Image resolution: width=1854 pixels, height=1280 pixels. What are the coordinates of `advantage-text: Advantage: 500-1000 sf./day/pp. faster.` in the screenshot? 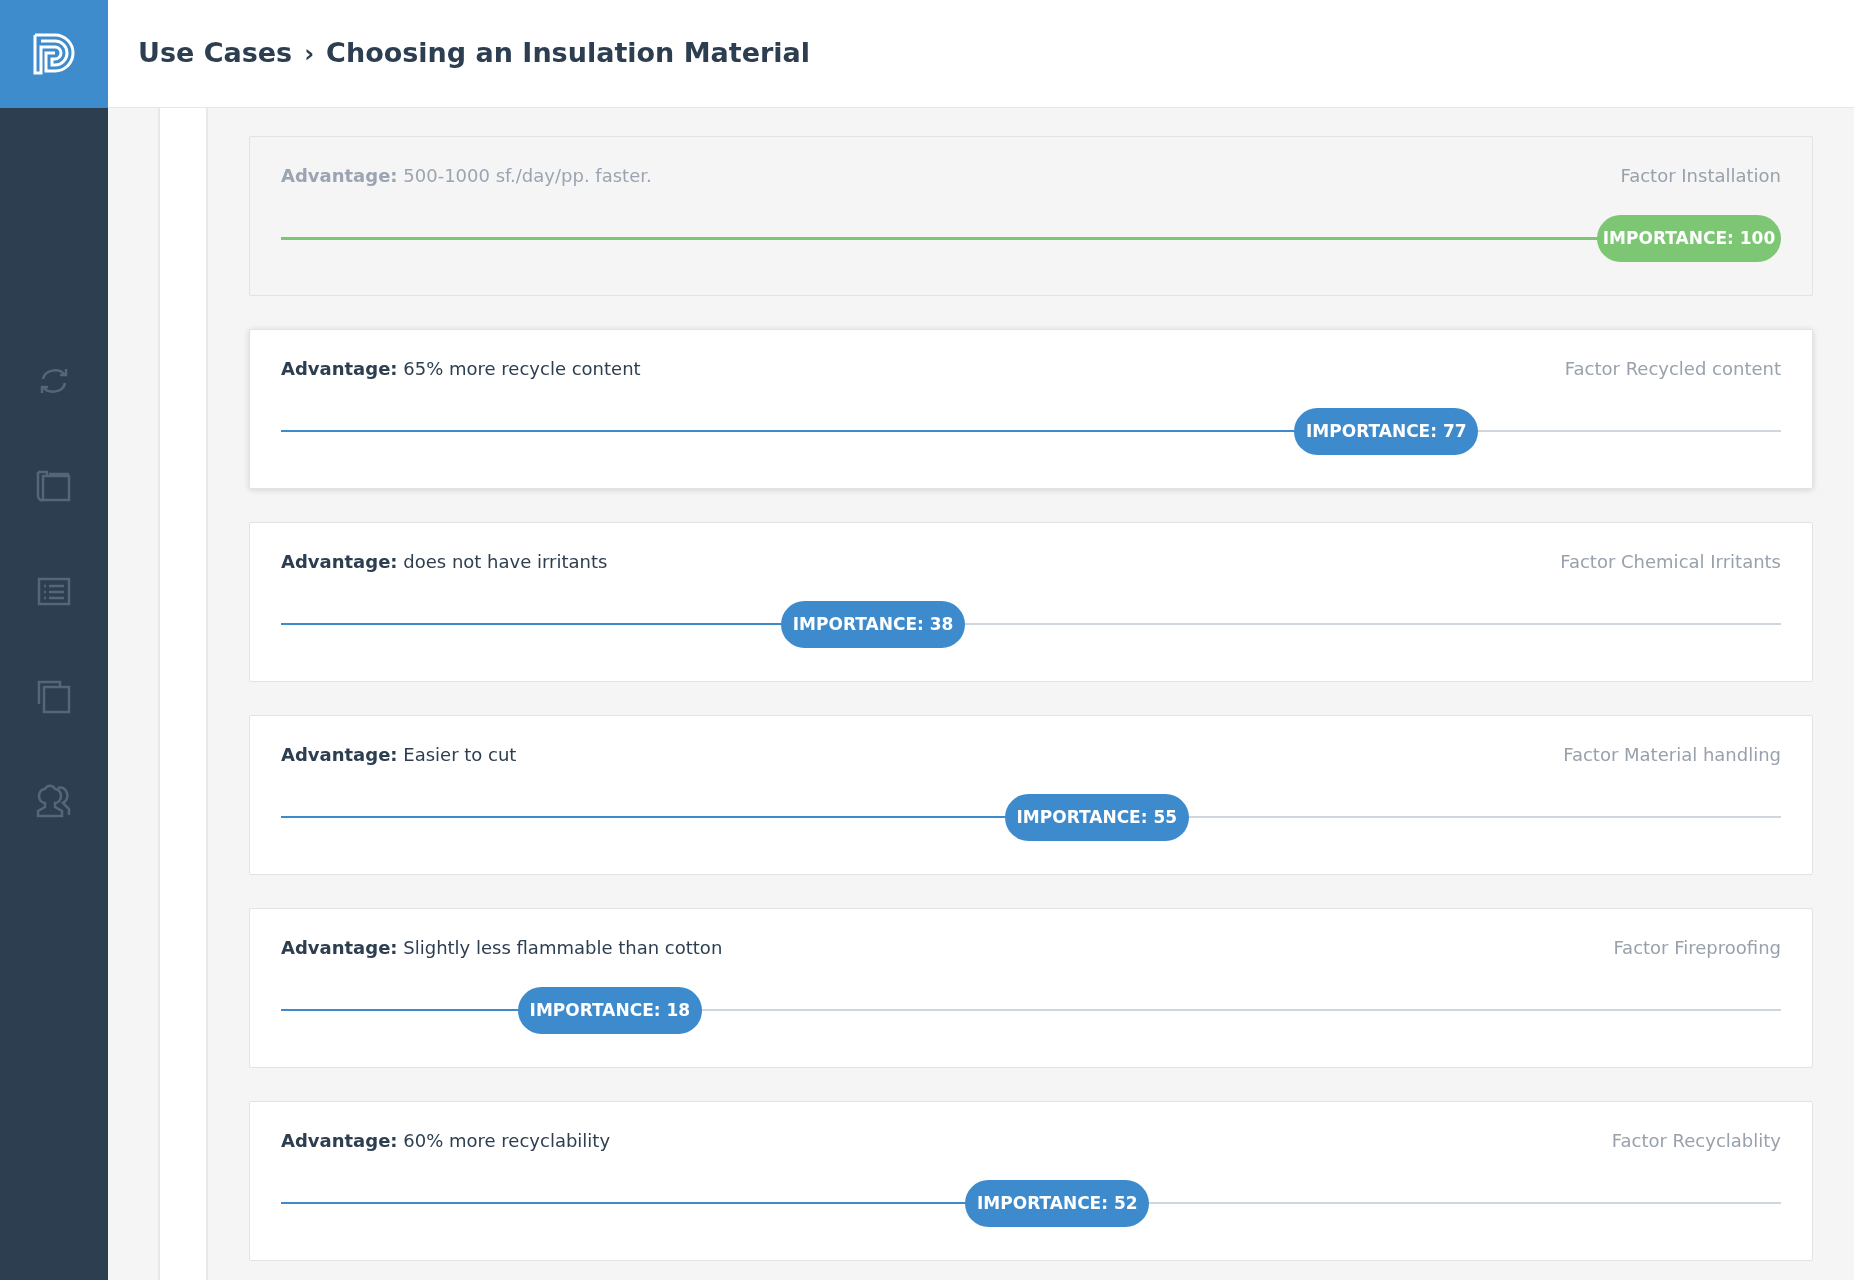 It's located at (466, 176).